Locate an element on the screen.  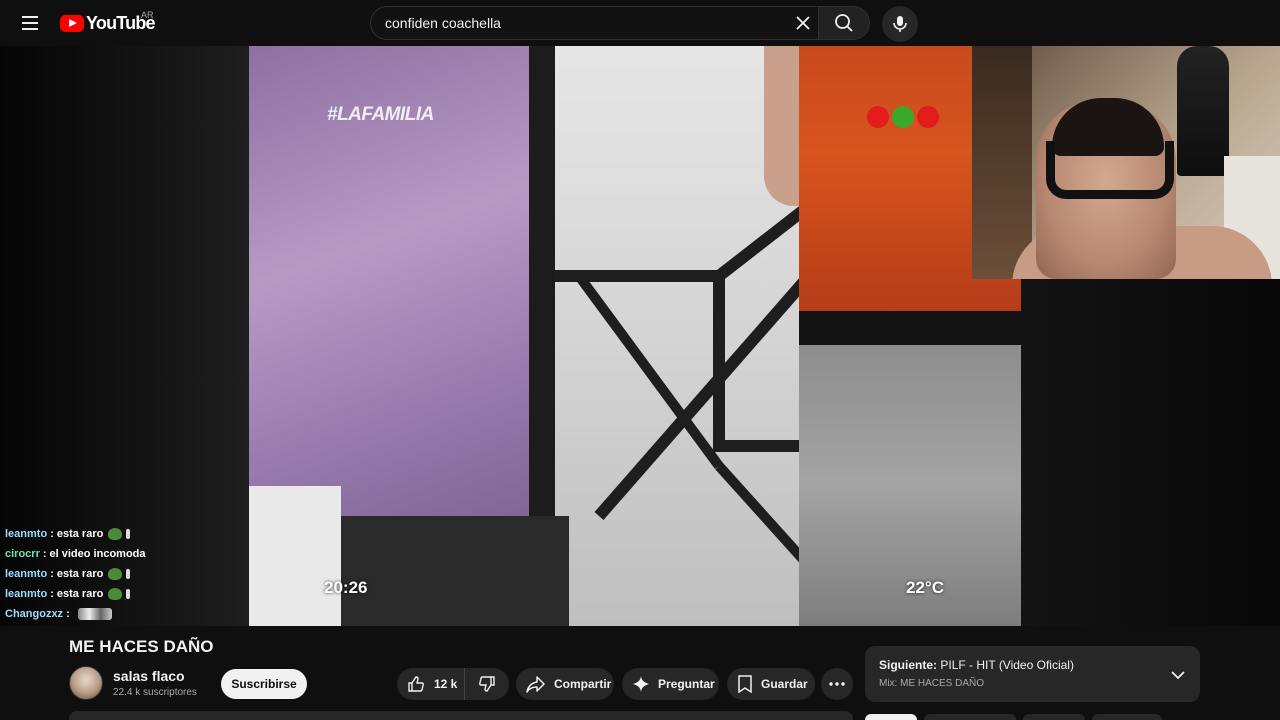
sparkle-icon is located at coordinates (641, 684).